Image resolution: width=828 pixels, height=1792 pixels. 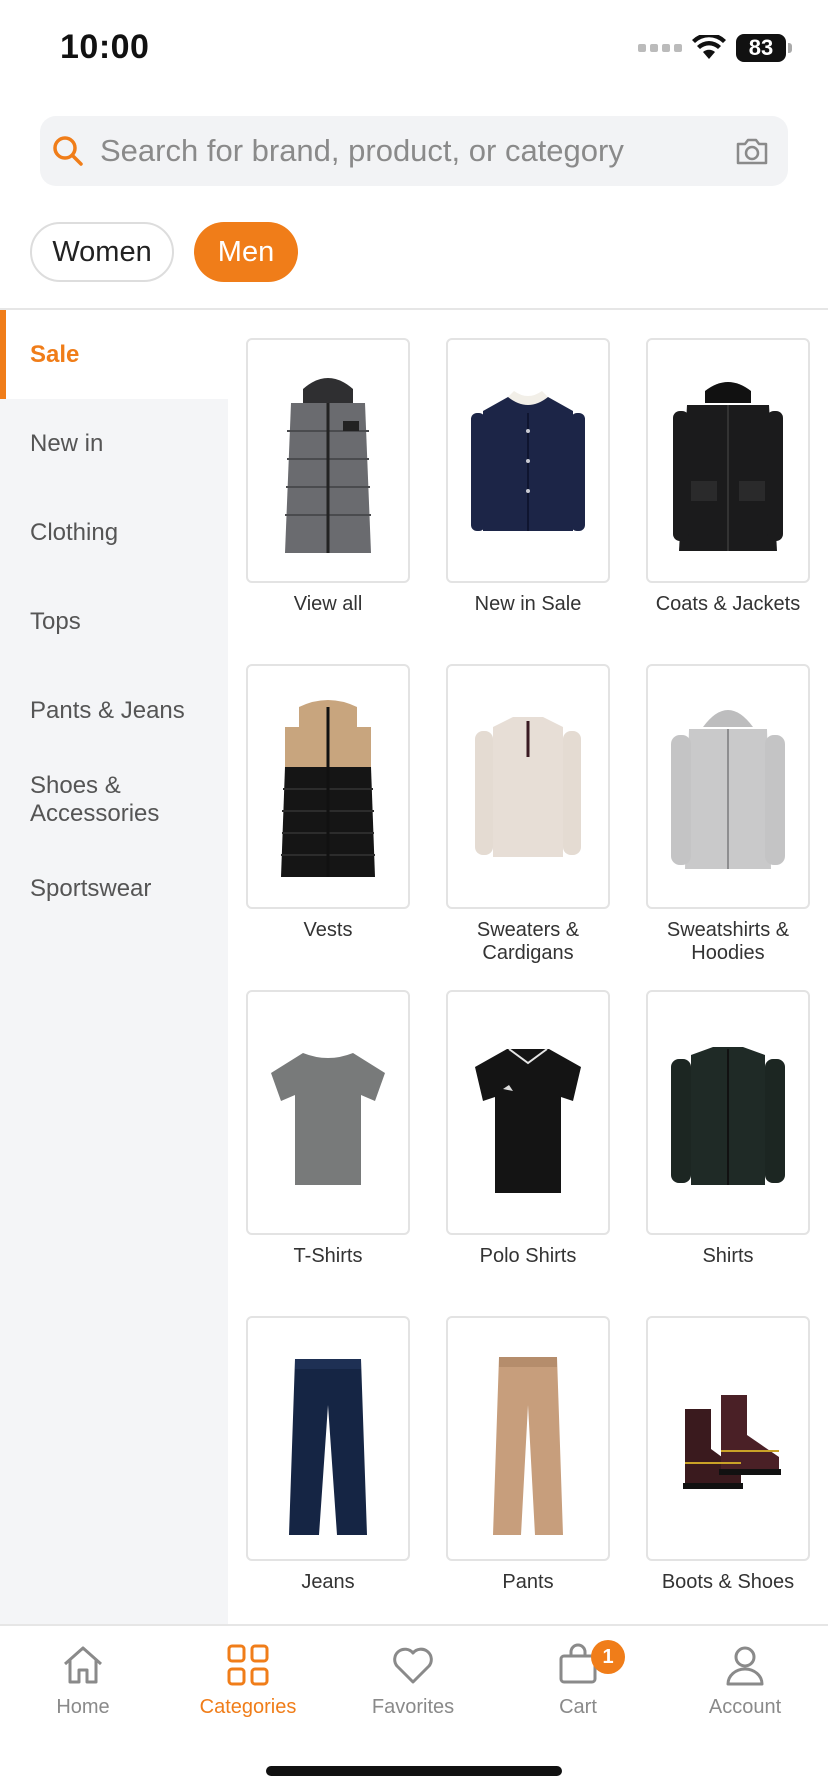 What do you see at coordinates (528, 1120) in the screenshot?
I see `polo-shirt-icon` at bounding box center [528, 1120].